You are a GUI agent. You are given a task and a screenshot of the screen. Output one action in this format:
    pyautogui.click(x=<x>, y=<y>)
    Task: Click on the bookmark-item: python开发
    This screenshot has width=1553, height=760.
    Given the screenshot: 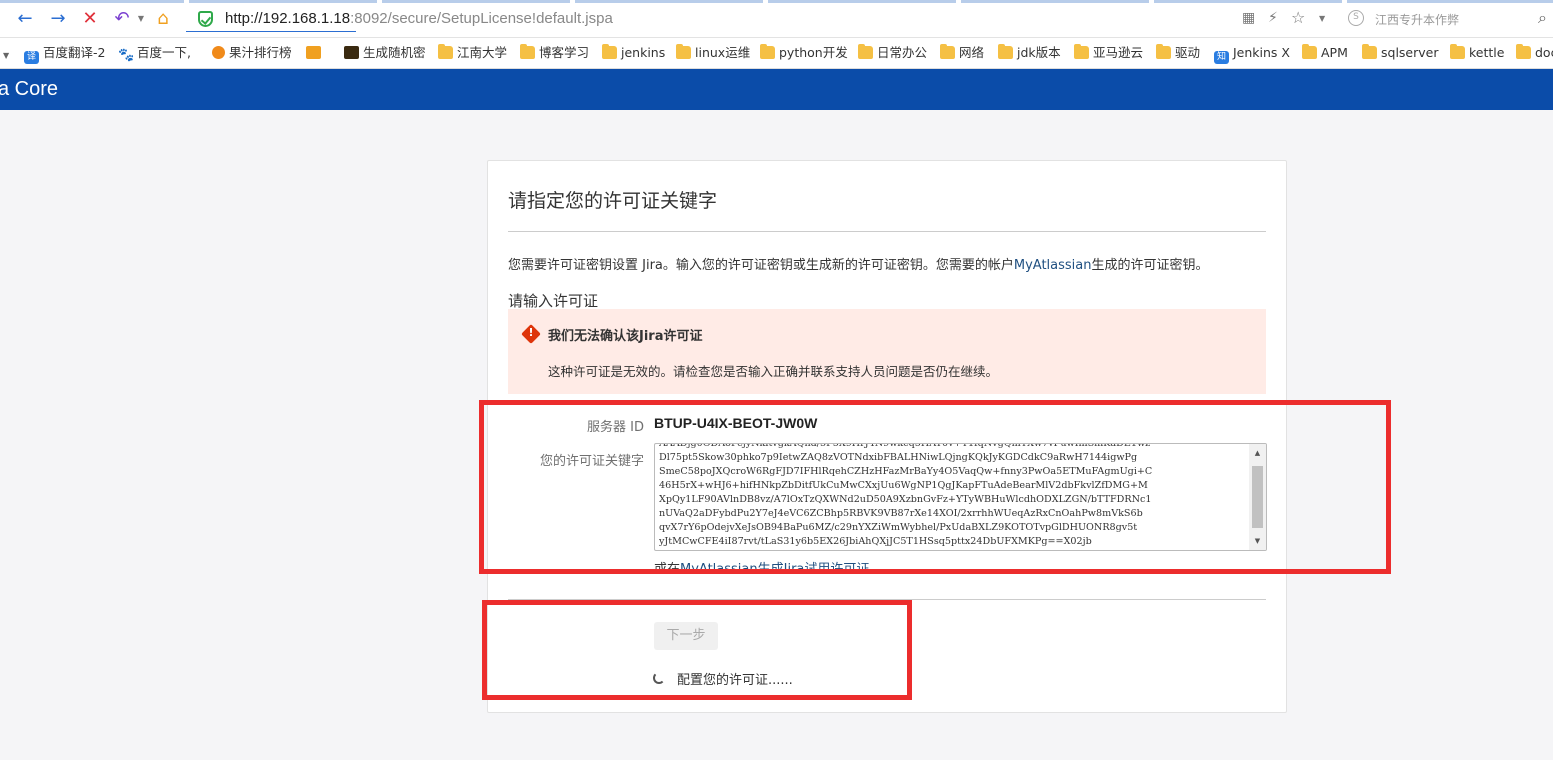 What is the action you would take?
    pyautogui.click(x=804, y=53)
    